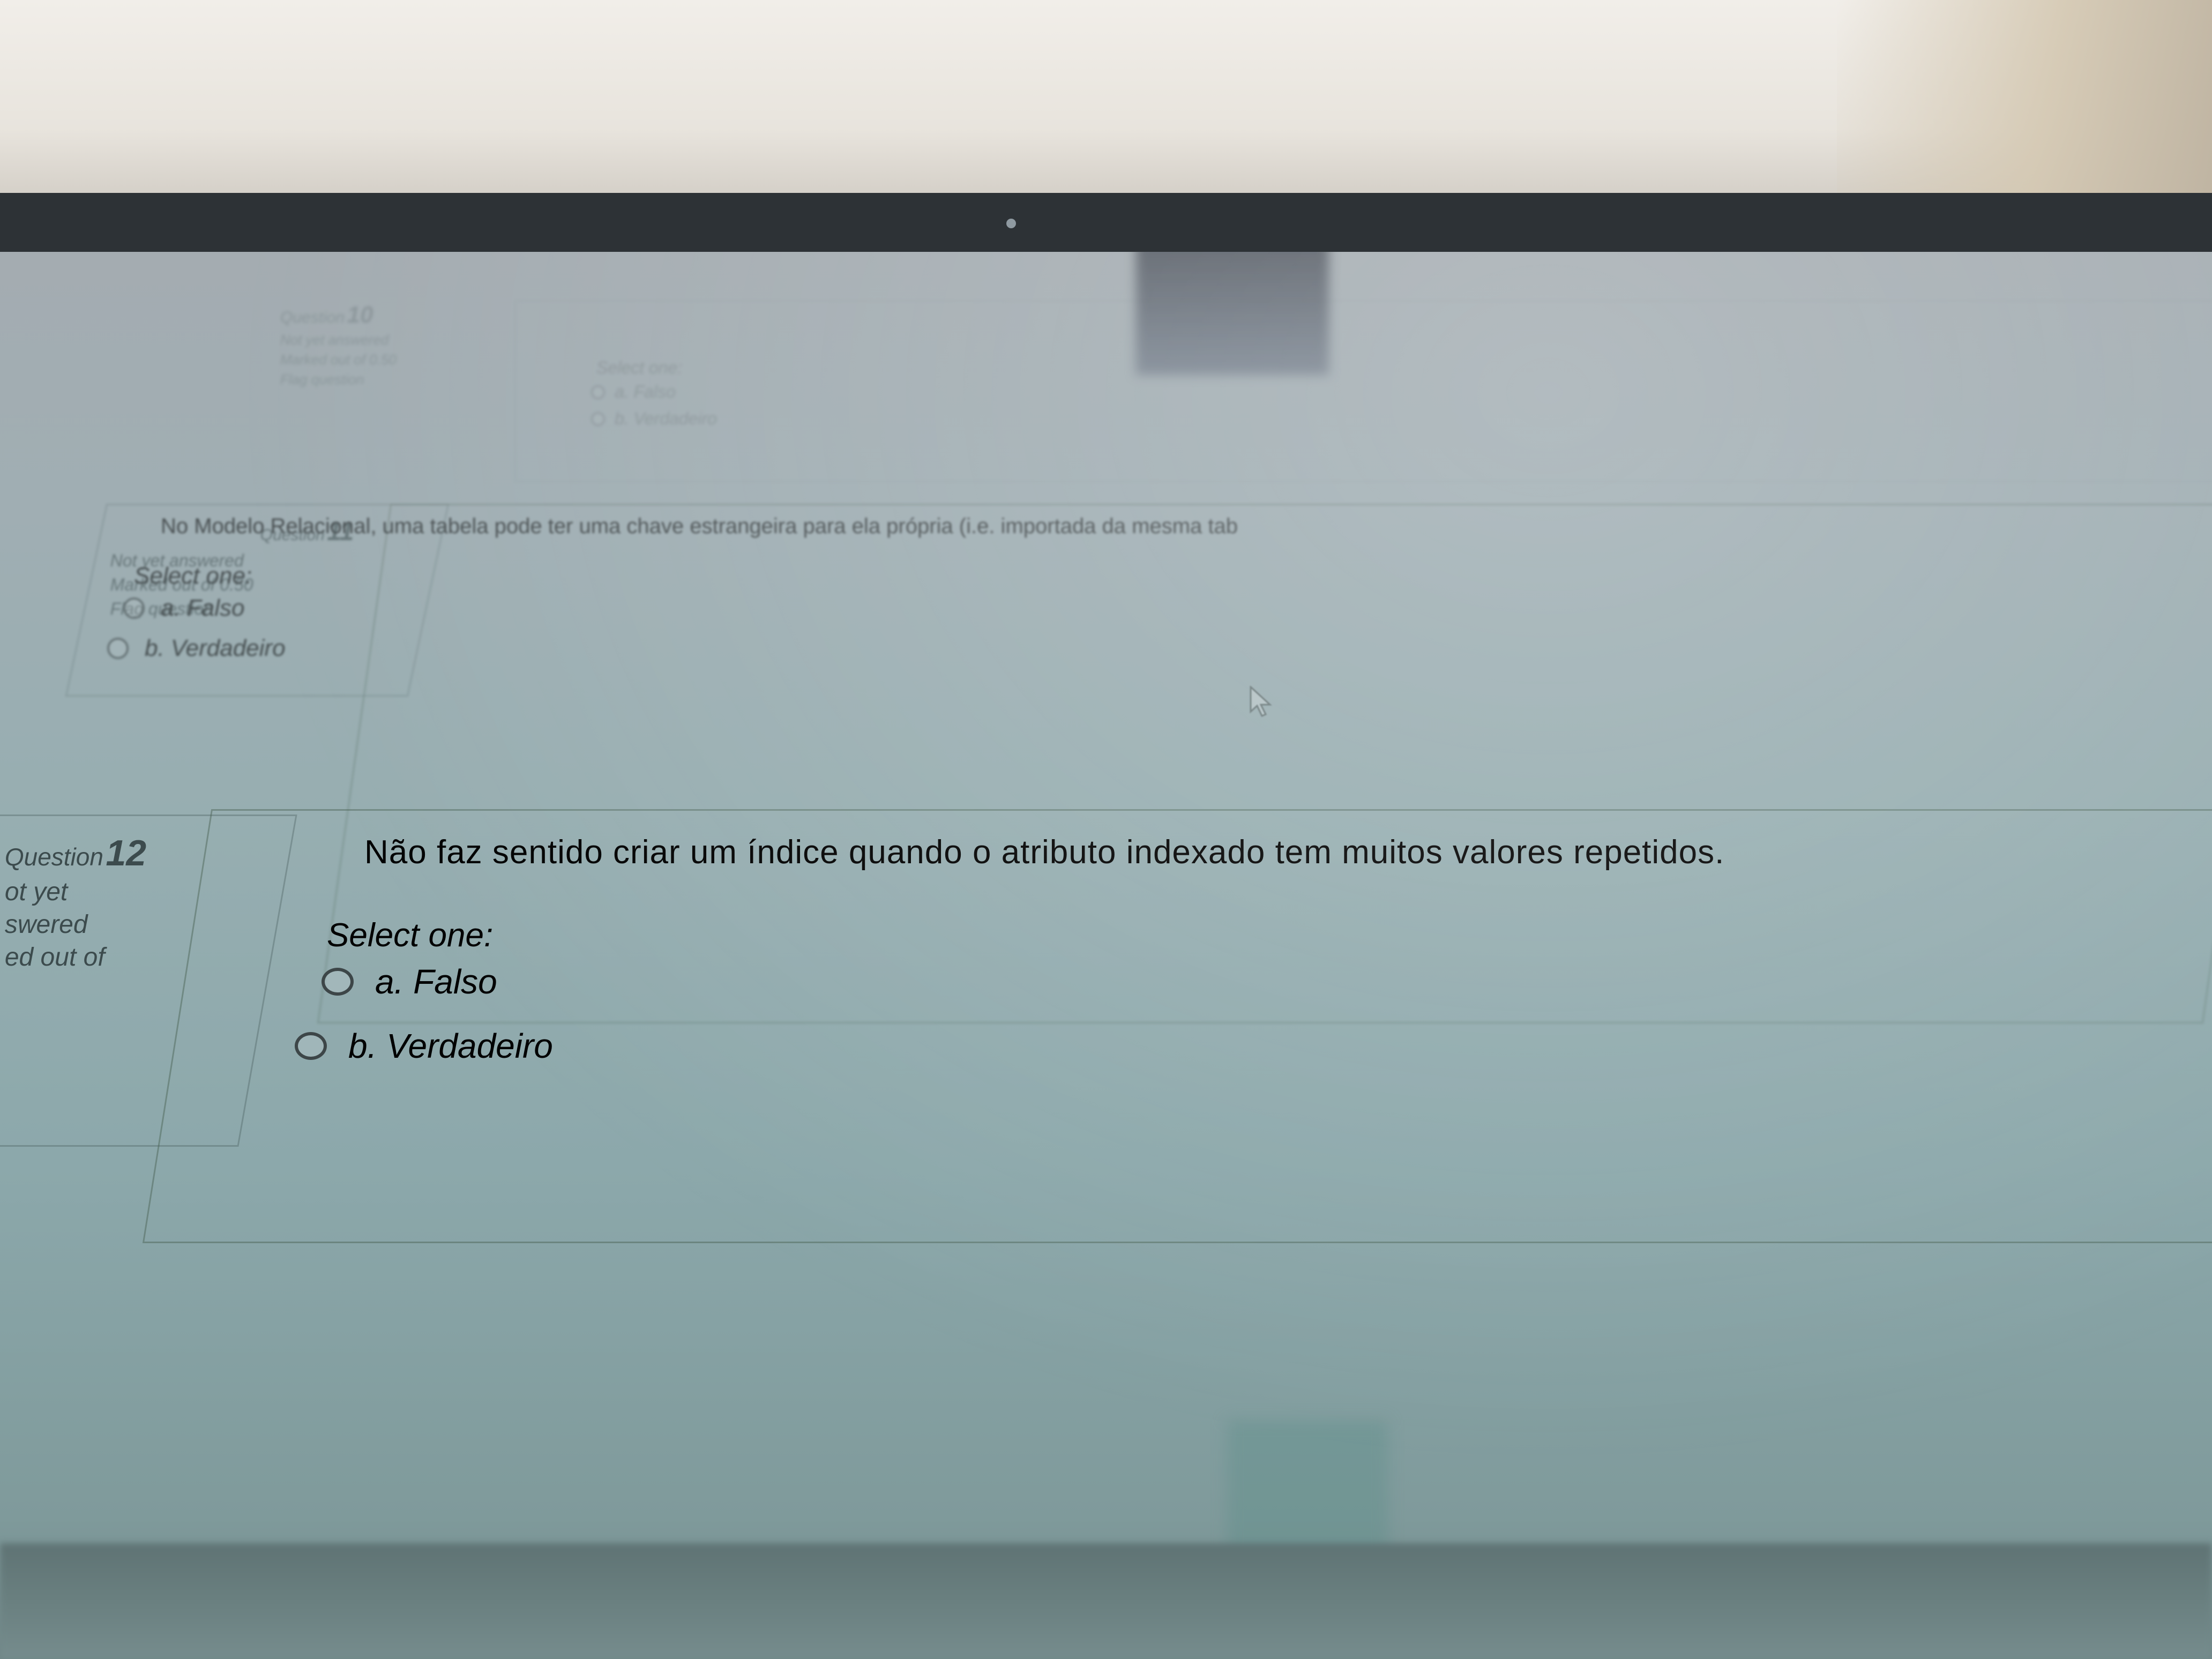 The height and width of the screenshot is (1659, 2212). Describe the element at coordinates (1363, 391) in the screenshot. I see `question-body: Select one: a. Falso b. Verdadeiro` at that location.